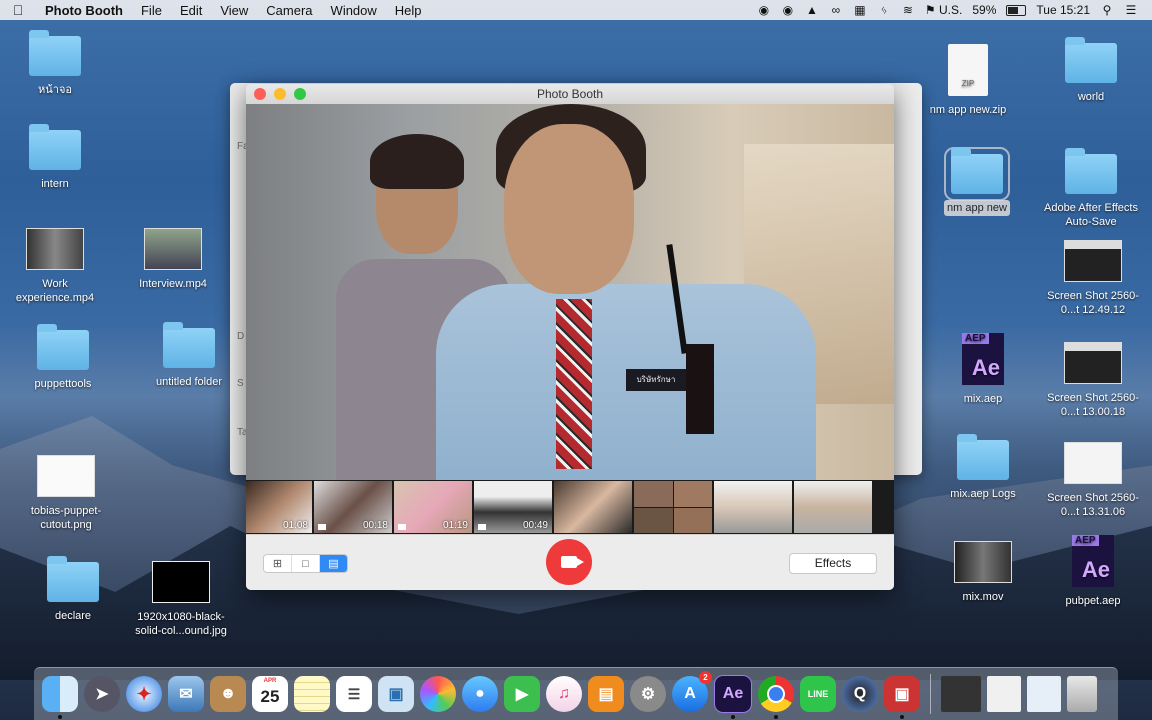 The image size is (1152, 720). Describe the element at coordinates (173, 249) in the screenshot. I see `video-thumbnail-icon` at that location.